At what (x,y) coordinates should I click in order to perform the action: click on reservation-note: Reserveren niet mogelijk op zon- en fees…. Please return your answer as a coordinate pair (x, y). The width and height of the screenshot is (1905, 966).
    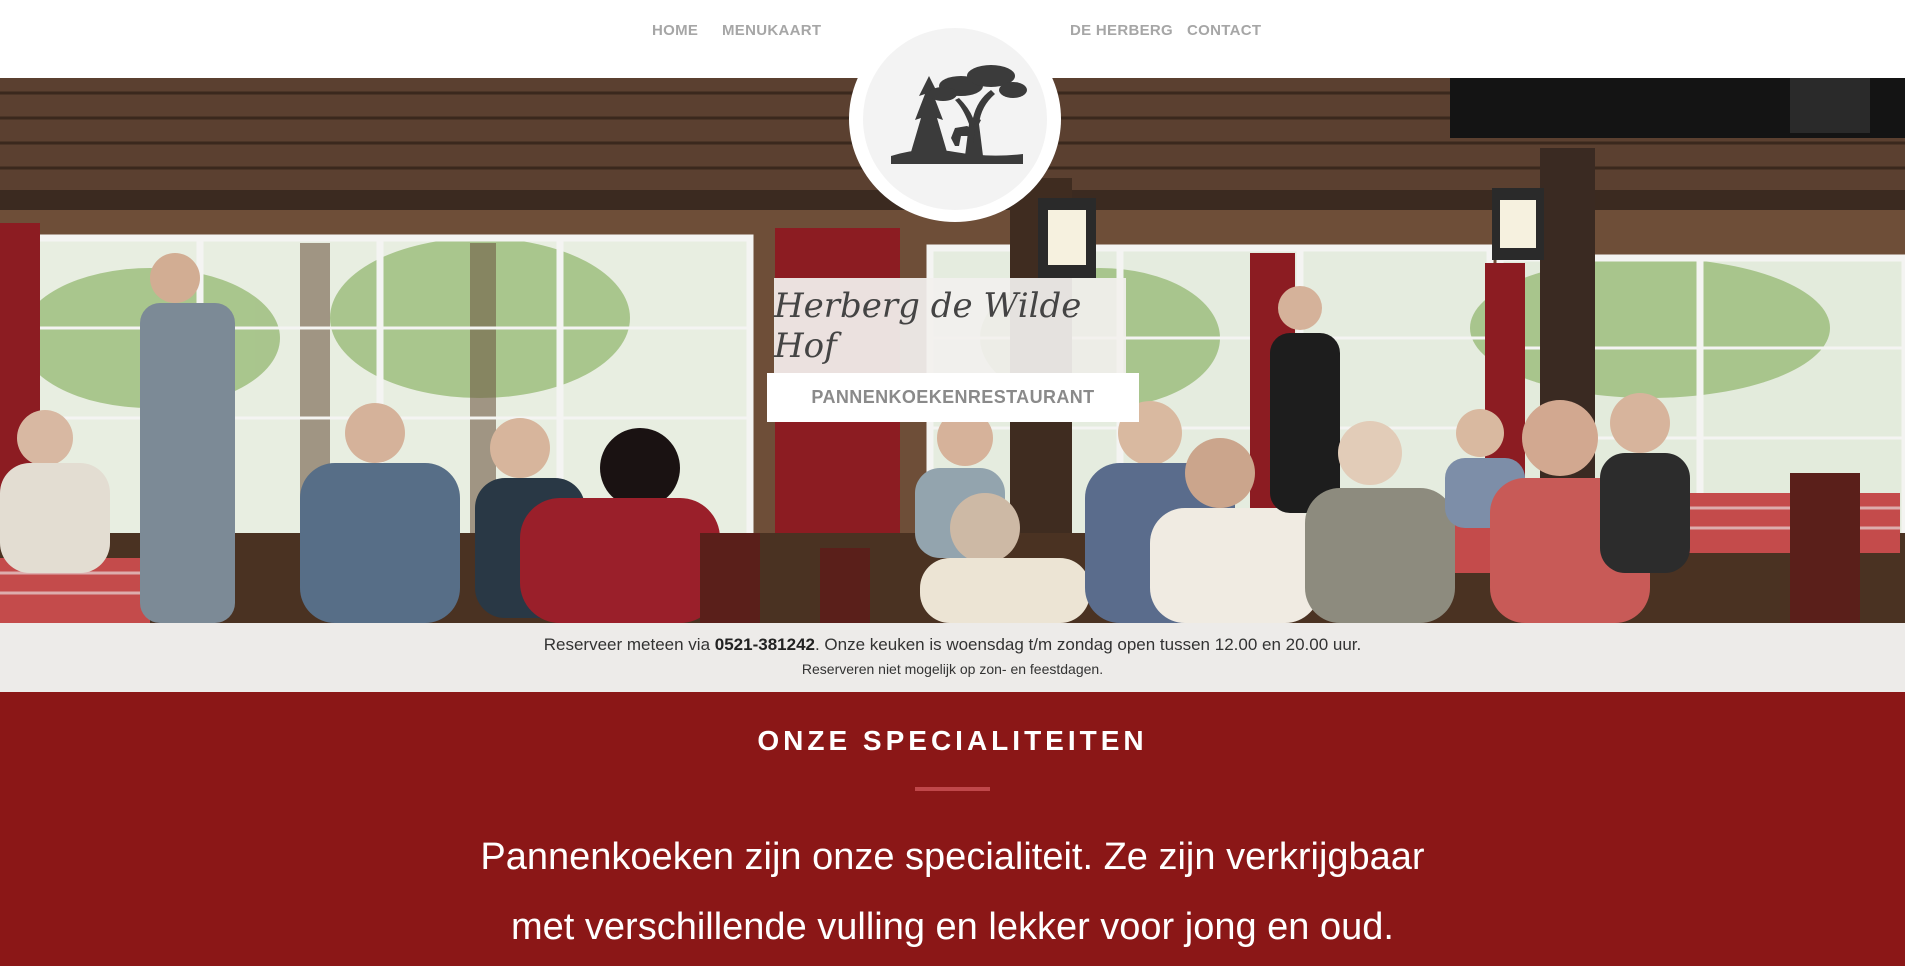
    Looking at the image, I should click on (952, 669).